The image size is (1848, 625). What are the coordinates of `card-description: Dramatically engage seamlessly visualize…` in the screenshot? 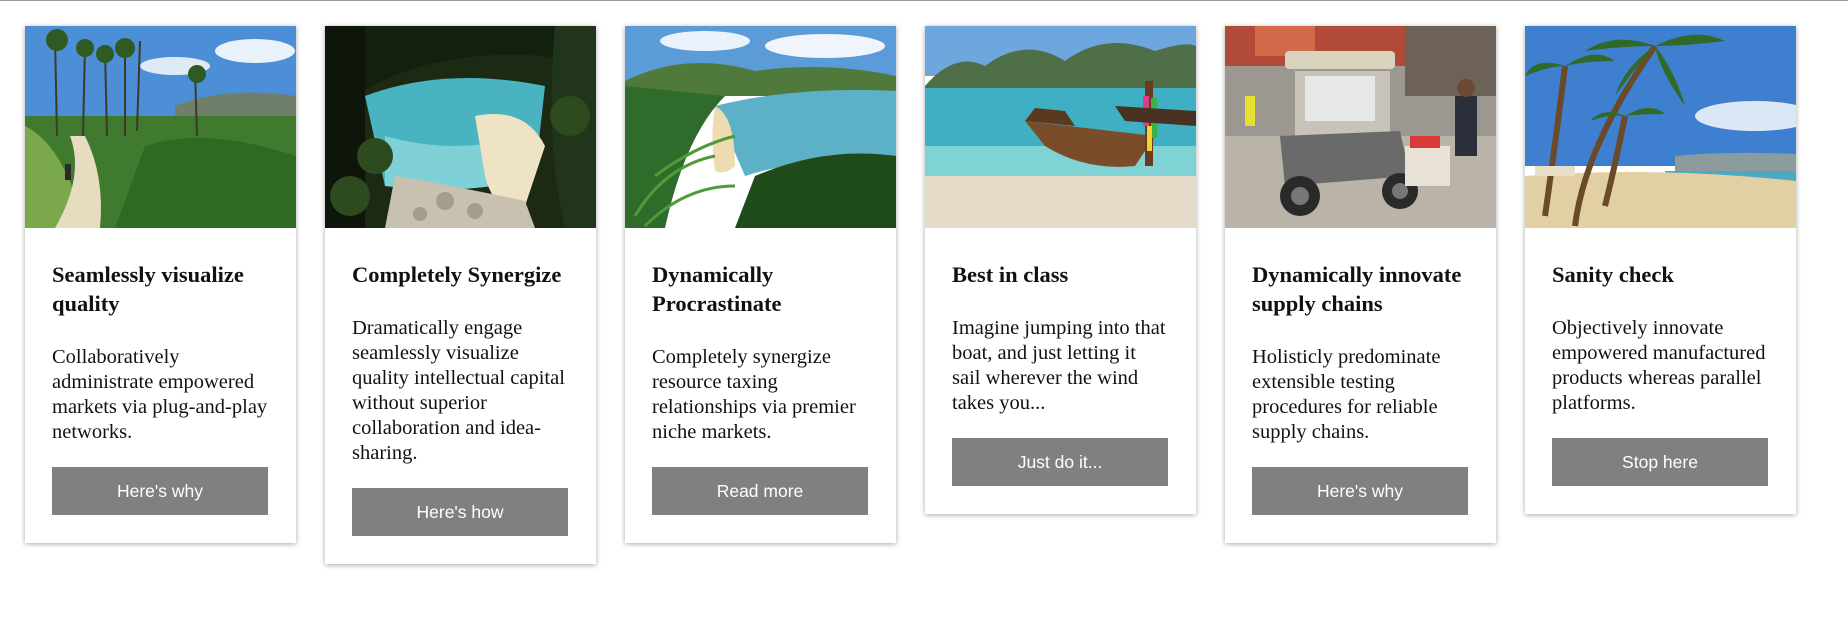 It's located at (458, 390).